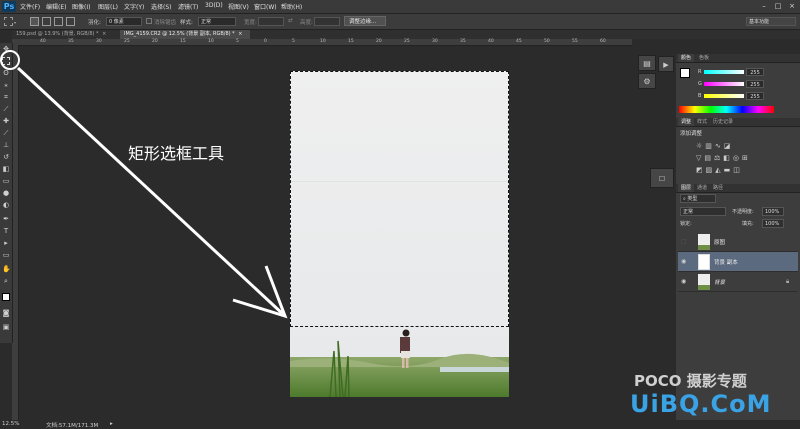  Describe the element at coordinates (701, 404) in the screenshot. I see `watermark-line-2: UiBQ.CoM` at that location.